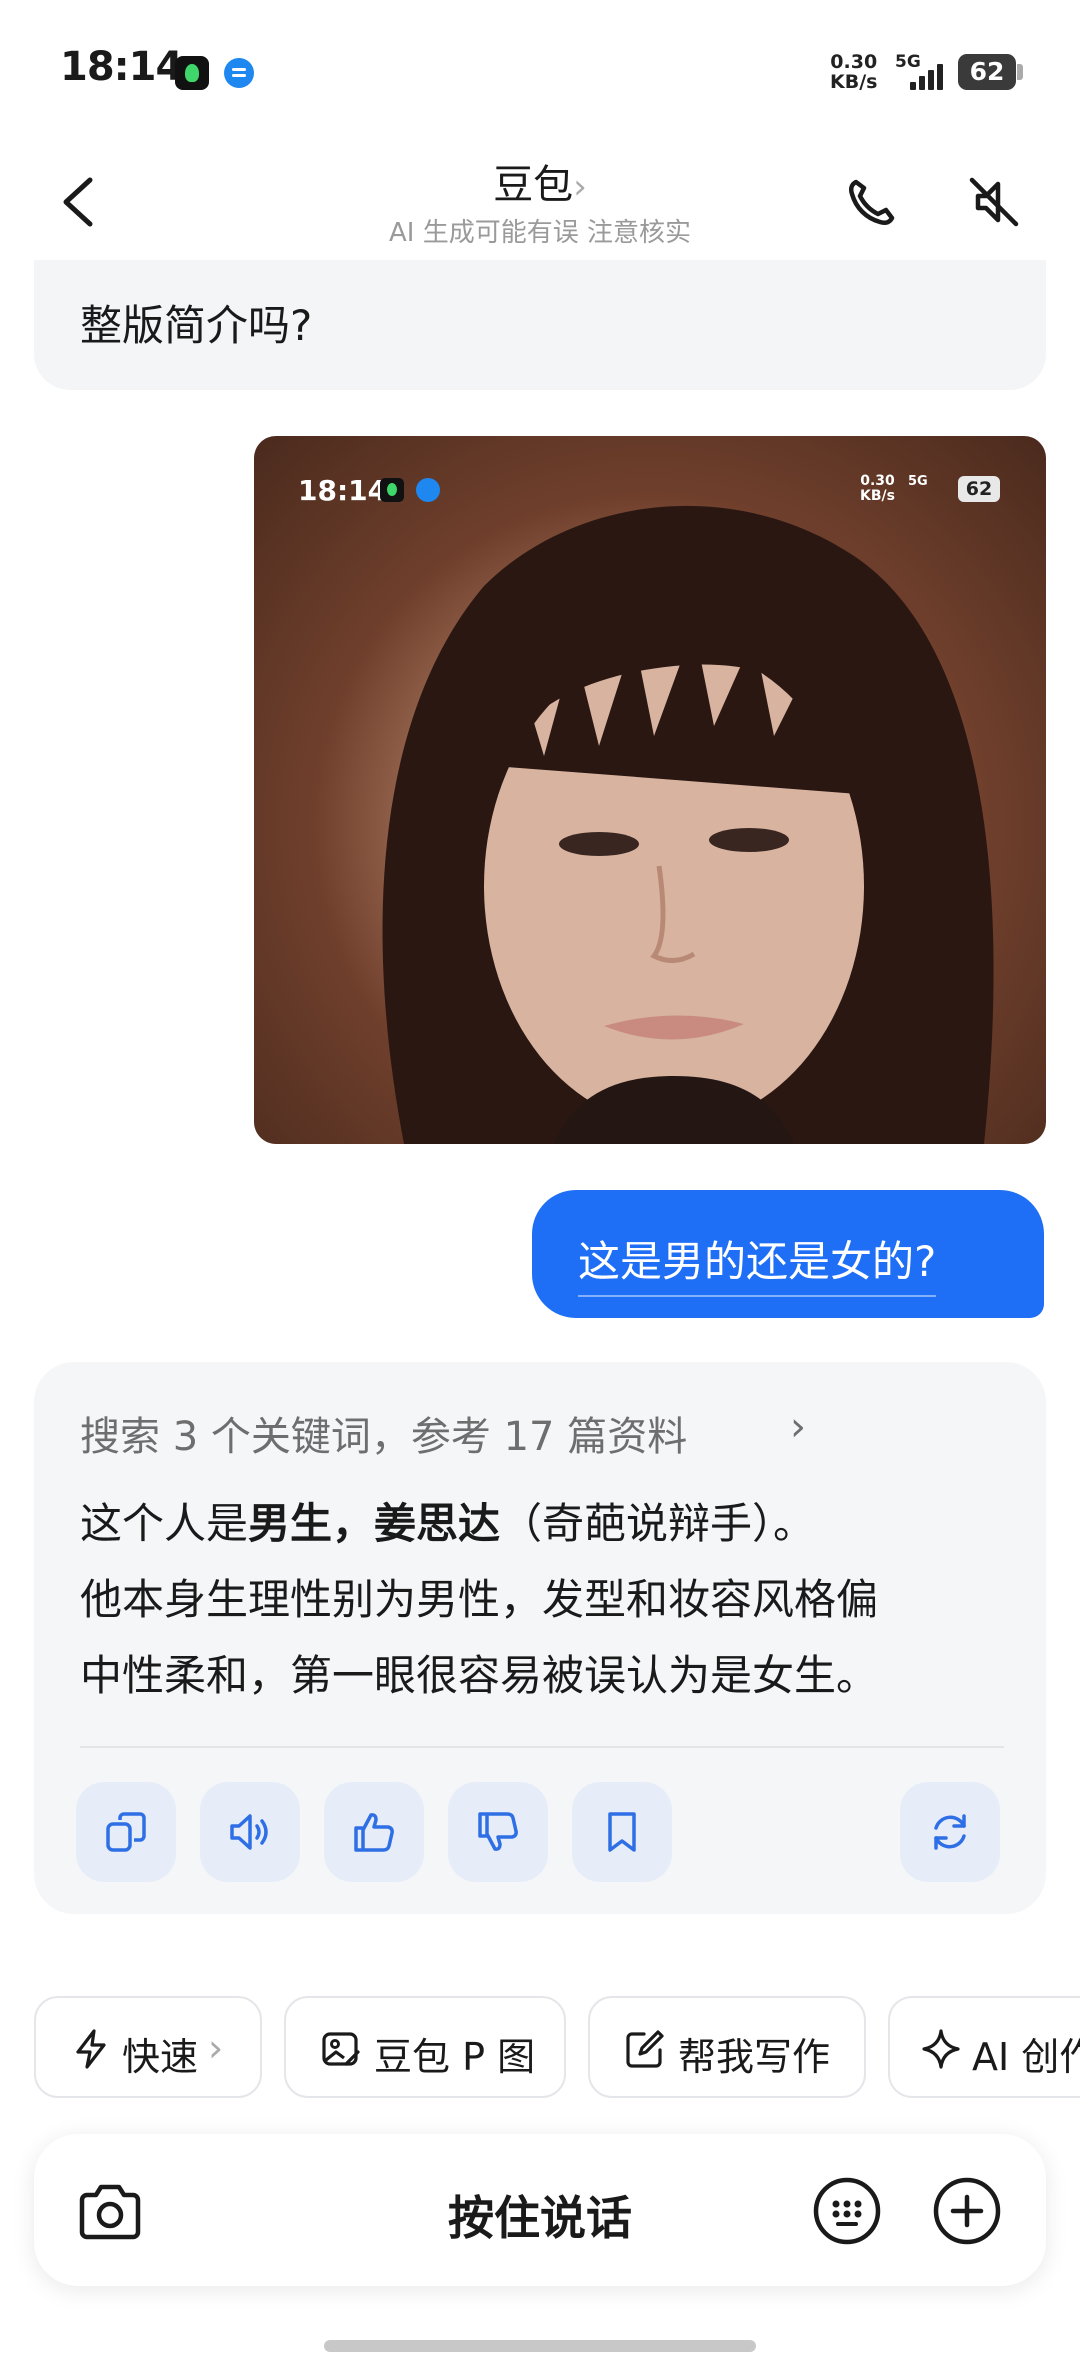 The height and width of the screenshot is (2376, 1080). I want to click on answer-line-1: 这个人是男生，姜思达（奇葩说辩手）。, so click(447, 1520).